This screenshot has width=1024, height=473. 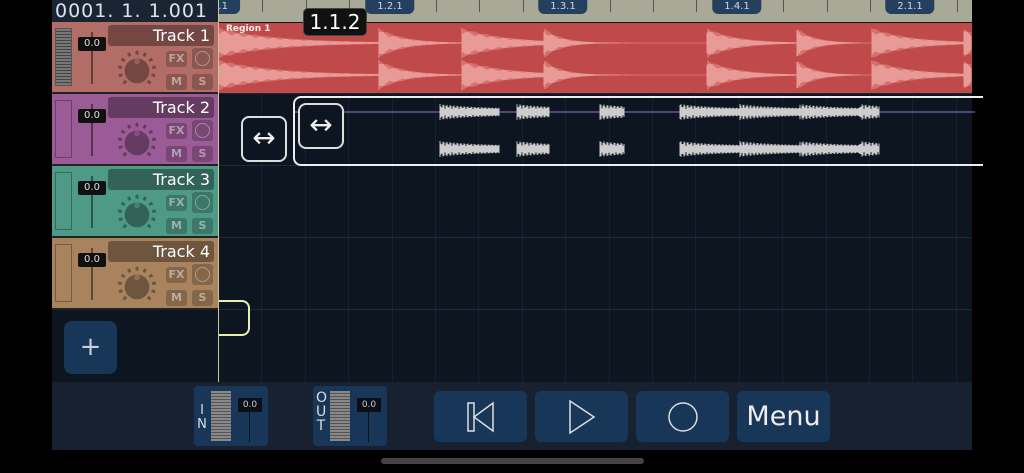 What do you see at coordinates (135, 11) in the screenshot?
I see `transport-counter: 0001. 1. 1.001` at bounding box center [135, 11].